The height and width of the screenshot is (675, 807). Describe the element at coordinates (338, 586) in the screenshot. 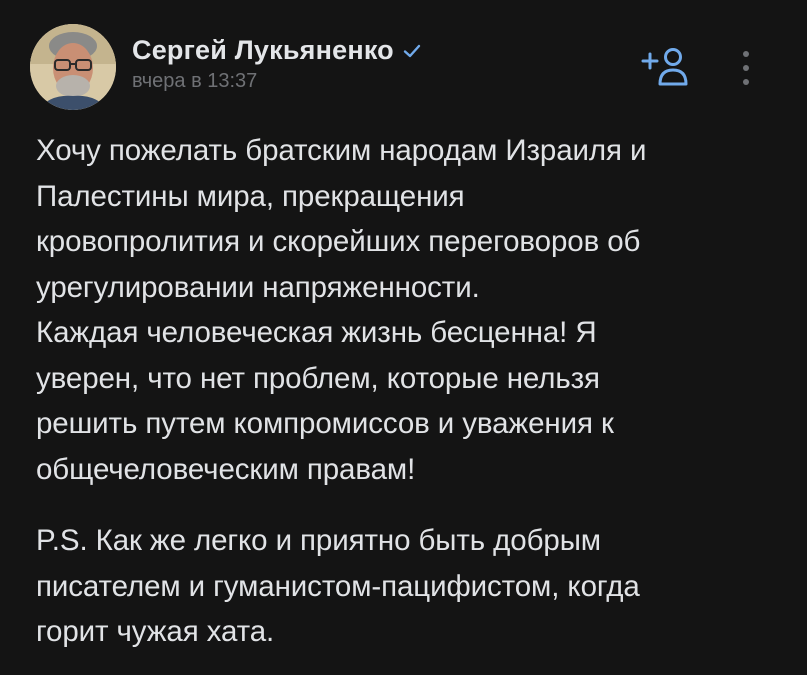

I see `text-line: писателем и гуманистом-пацифистом, когда` at that location.